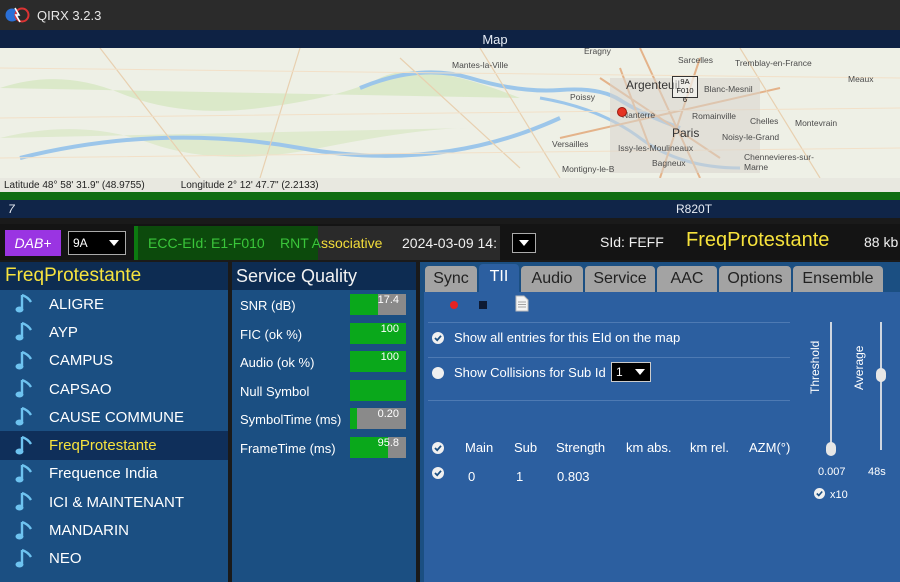  I want to click on channel-select: 9A, so click(97, 243).